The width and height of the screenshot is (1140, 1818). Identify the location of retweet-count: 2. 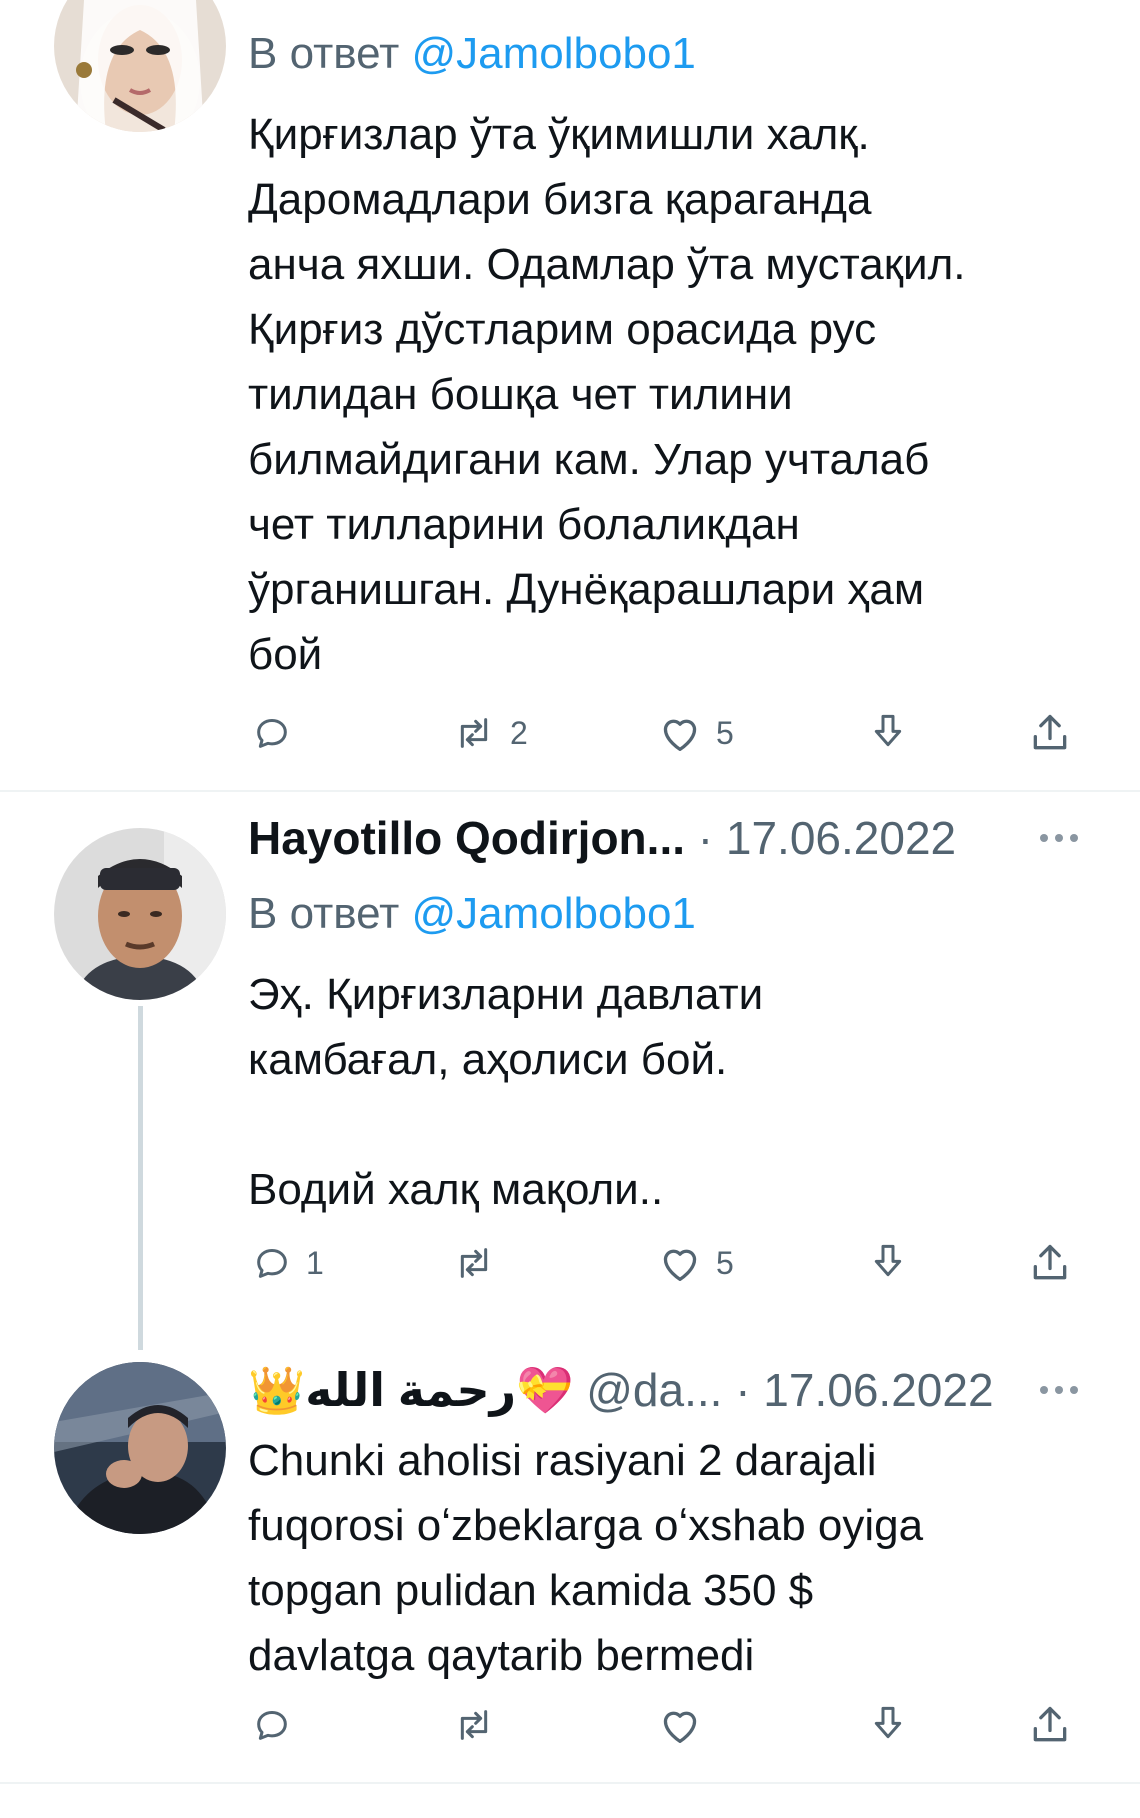
(519, 732).